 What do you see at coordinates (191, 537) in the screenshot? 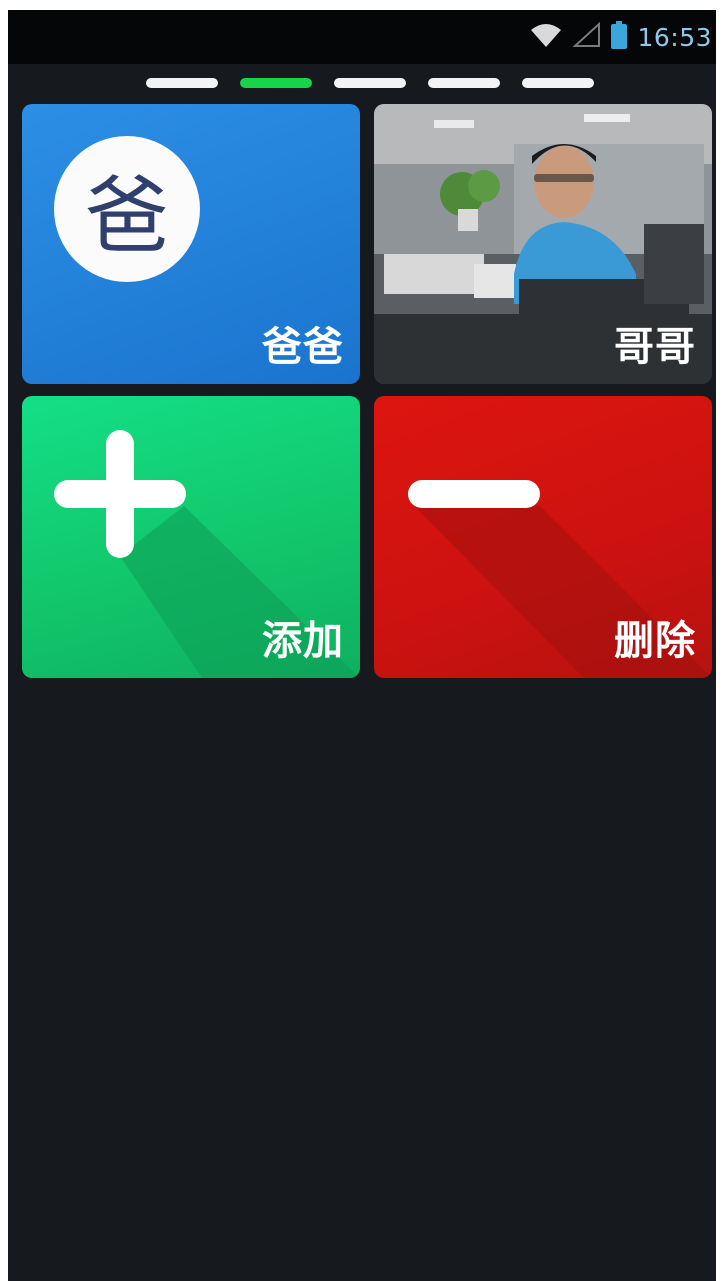
I see `add-contact-button: 添加` at bounding box center [191, 537].